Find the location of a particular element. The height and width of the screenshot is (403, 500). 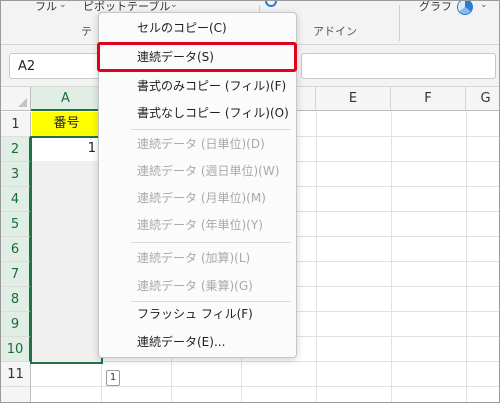

ribbon-addins-label: アドイン is located at coordinates (335, 31).